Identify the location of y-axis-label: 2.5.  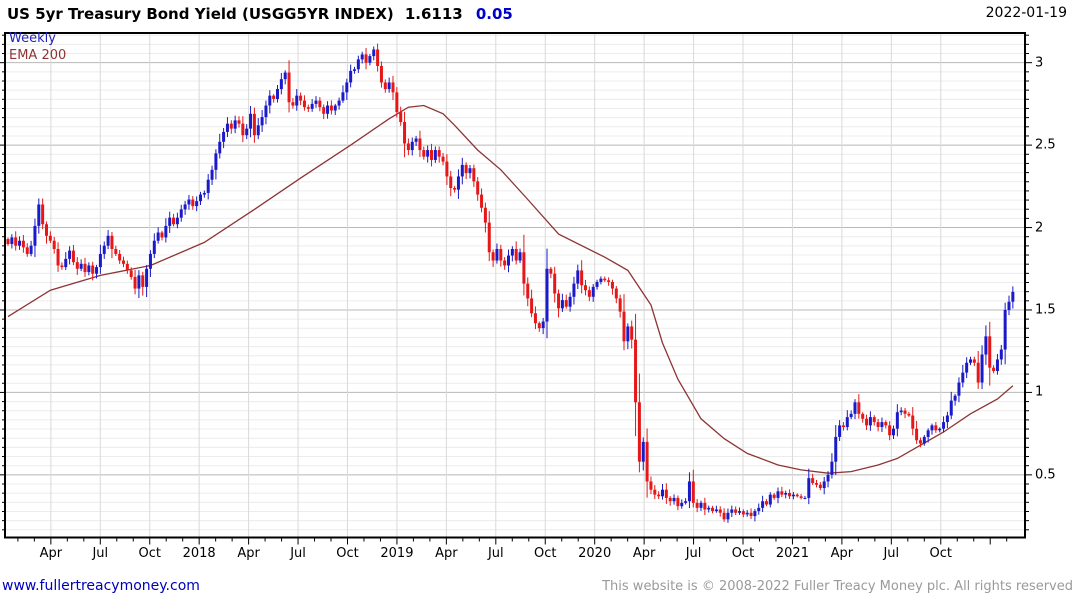
(1045, 145).